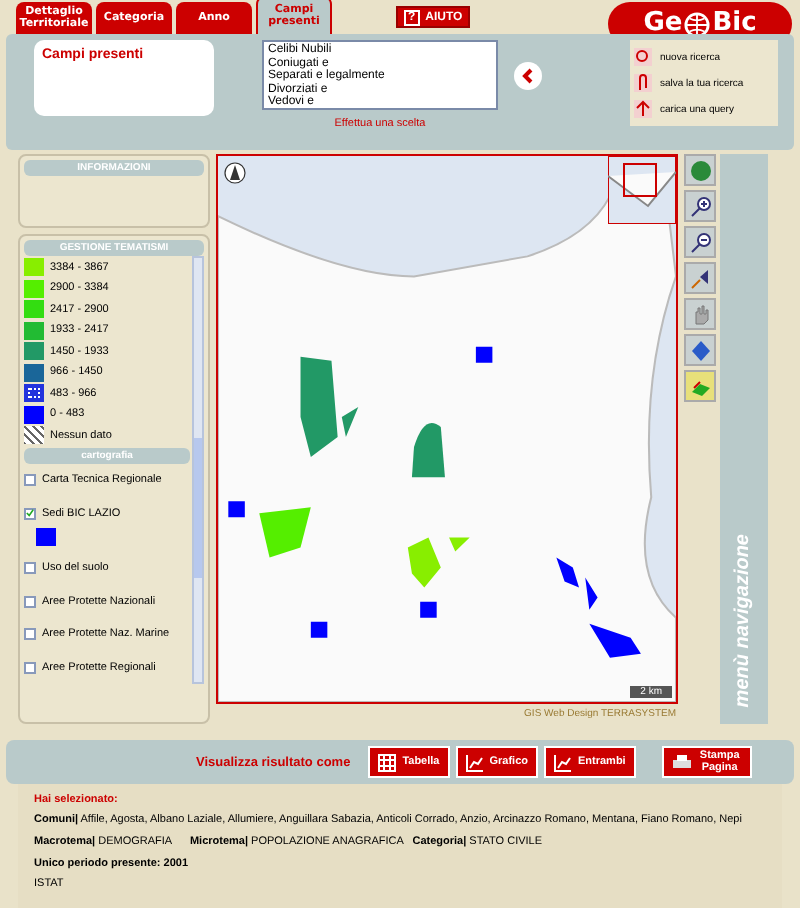 The image size is (800, 908). I want to click on vertical-menu-title: menù navigazione, so click(744, 621).